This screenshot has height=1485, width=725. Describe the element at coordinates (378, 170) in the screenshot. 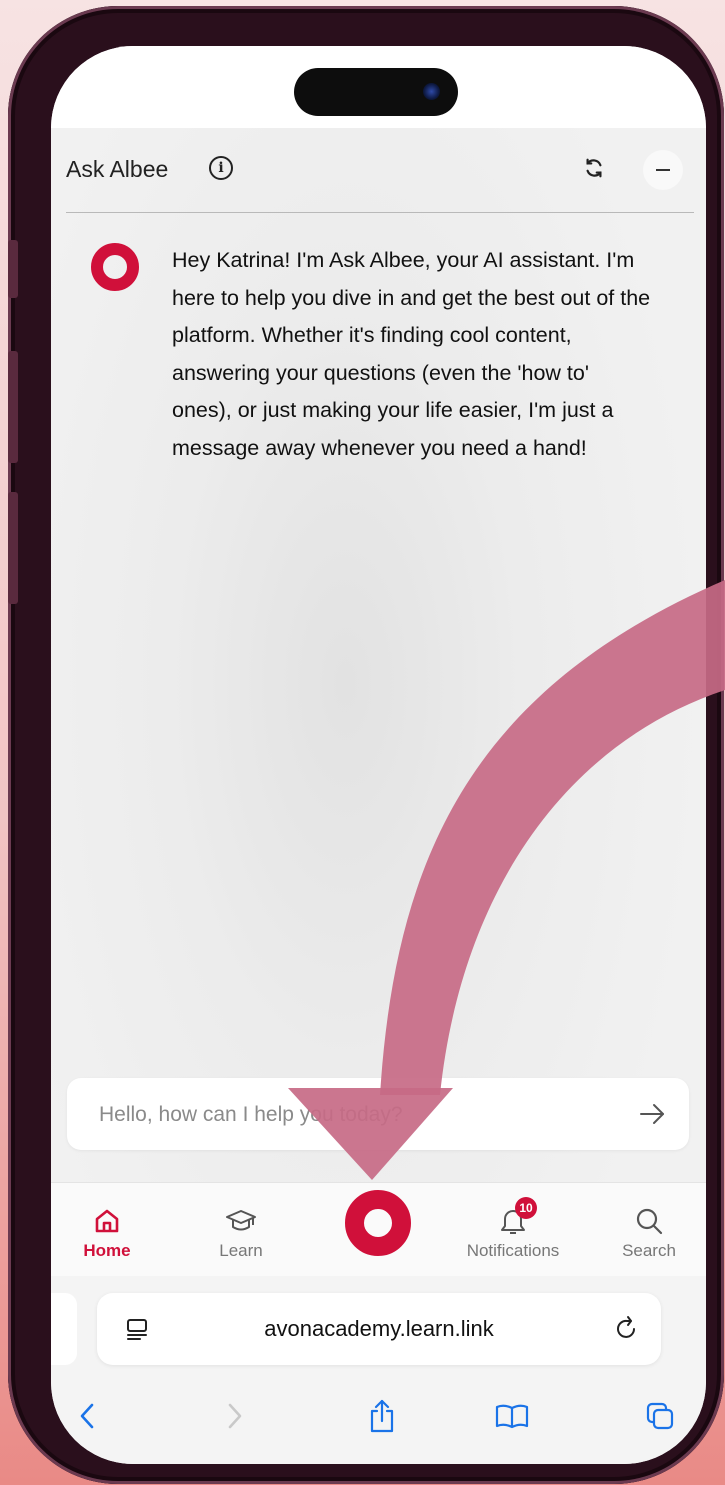

I see `chat-header: Ask Albee i` at that location.